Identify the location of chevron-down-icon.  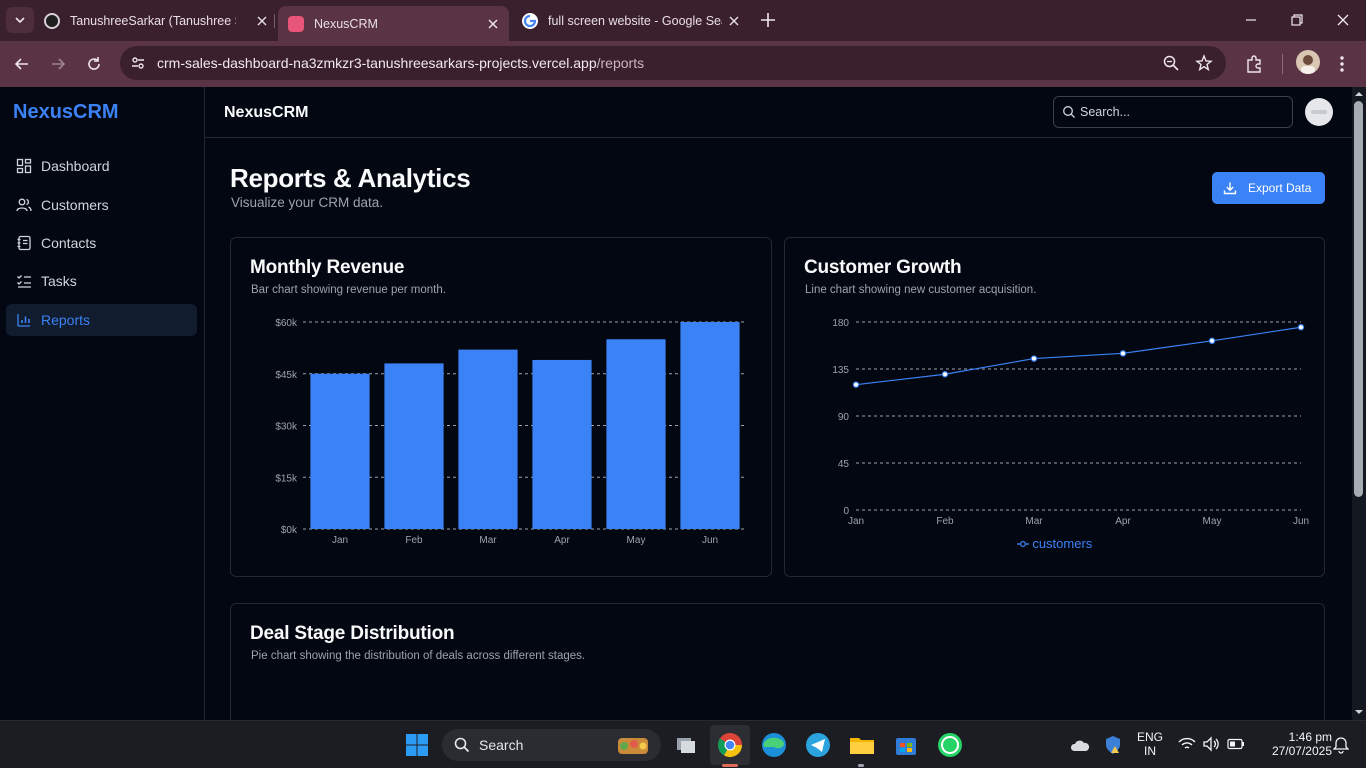
(20, 20).